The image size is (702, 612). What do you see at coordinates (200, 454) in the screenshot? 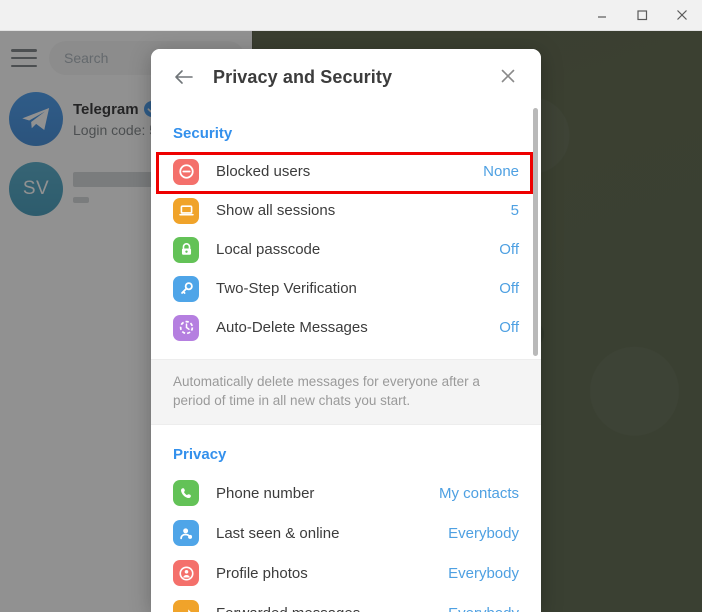
I see `section-heading-privacy: Privacy` at bounding box center [200, 454].